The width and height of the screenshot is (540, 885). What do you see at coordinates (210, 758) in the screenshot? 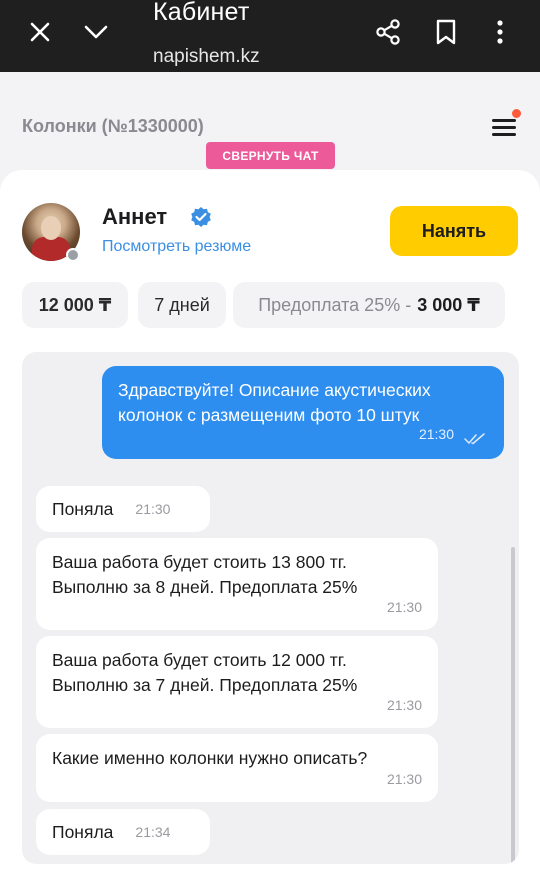
I see `message-text: Какие именно колонки нужно описать?` at bounding box center [210, 758].